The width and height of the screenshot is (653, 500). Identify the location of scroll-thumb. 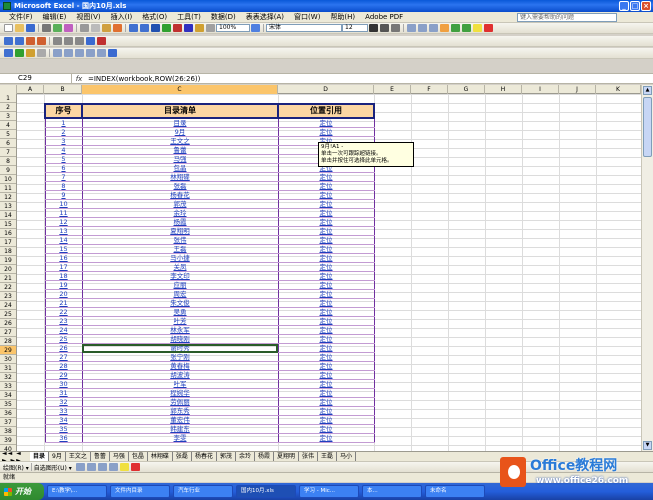
(647, 127).